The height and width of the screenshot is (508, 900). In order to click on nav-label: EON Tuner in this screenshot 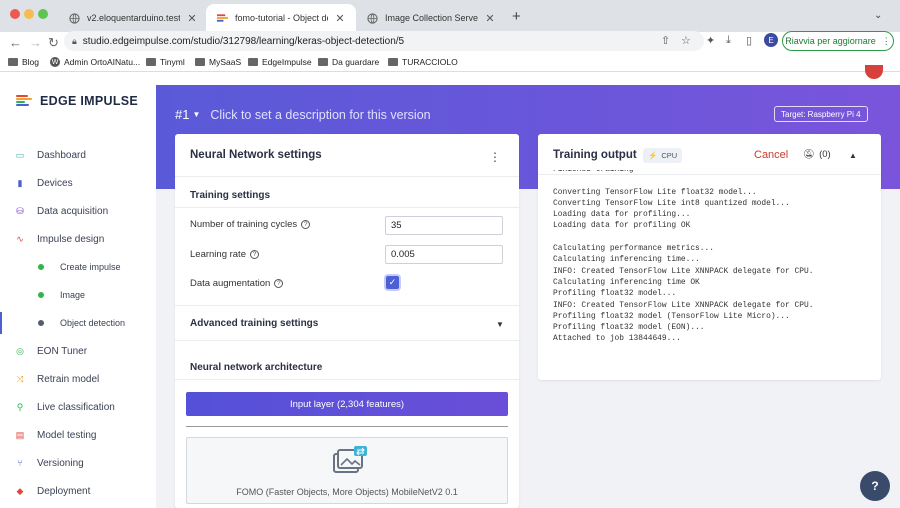, I will do `click(62, 351)`.